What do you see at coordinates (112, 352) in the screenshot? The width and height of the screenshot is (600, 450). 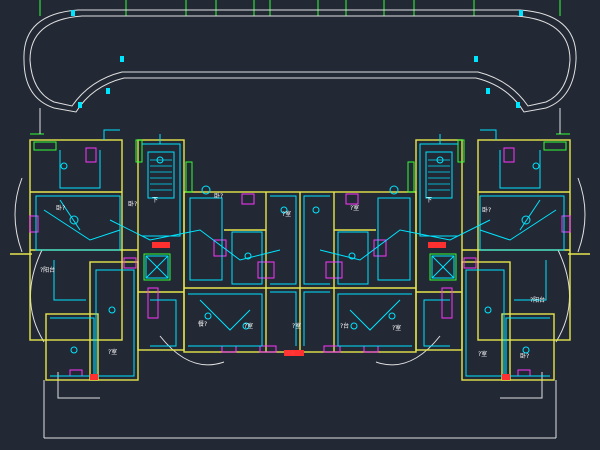 I see `label-bath-left: ?室` at bounding box center [112, 352].